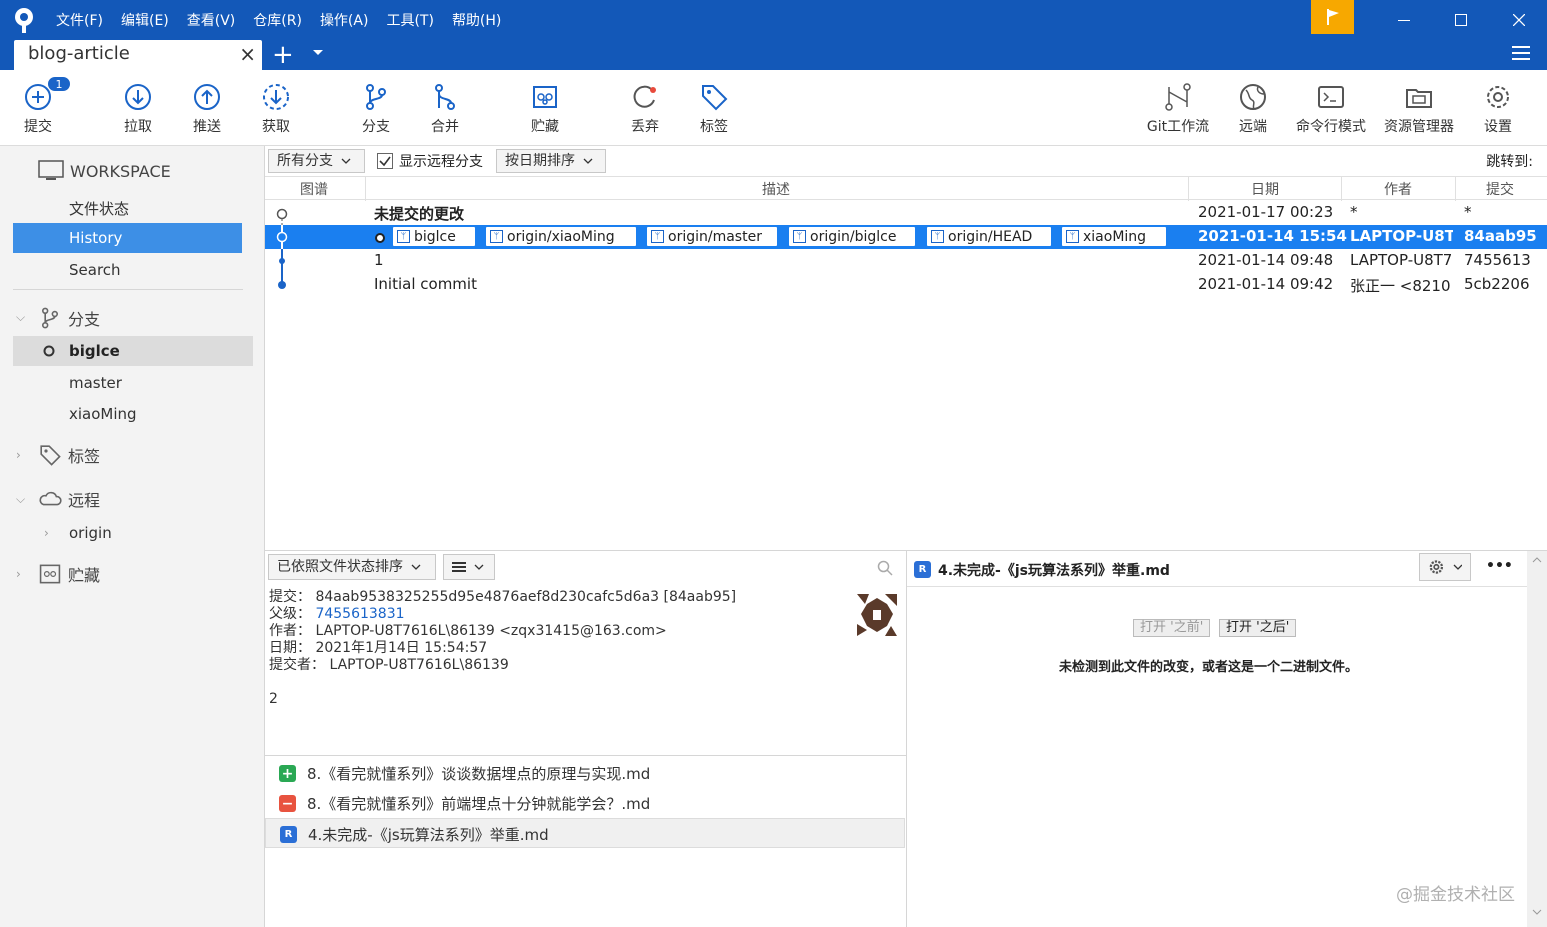  I want to click on commit-description: 1, so click(379, 260).